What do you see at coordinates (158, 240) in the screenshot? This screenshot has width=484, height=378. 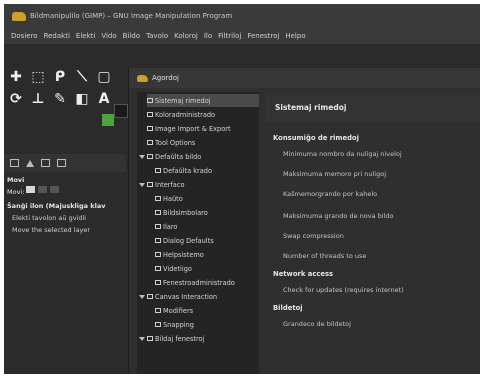 I see `dialog-icon` at bounding box center [158, 240].